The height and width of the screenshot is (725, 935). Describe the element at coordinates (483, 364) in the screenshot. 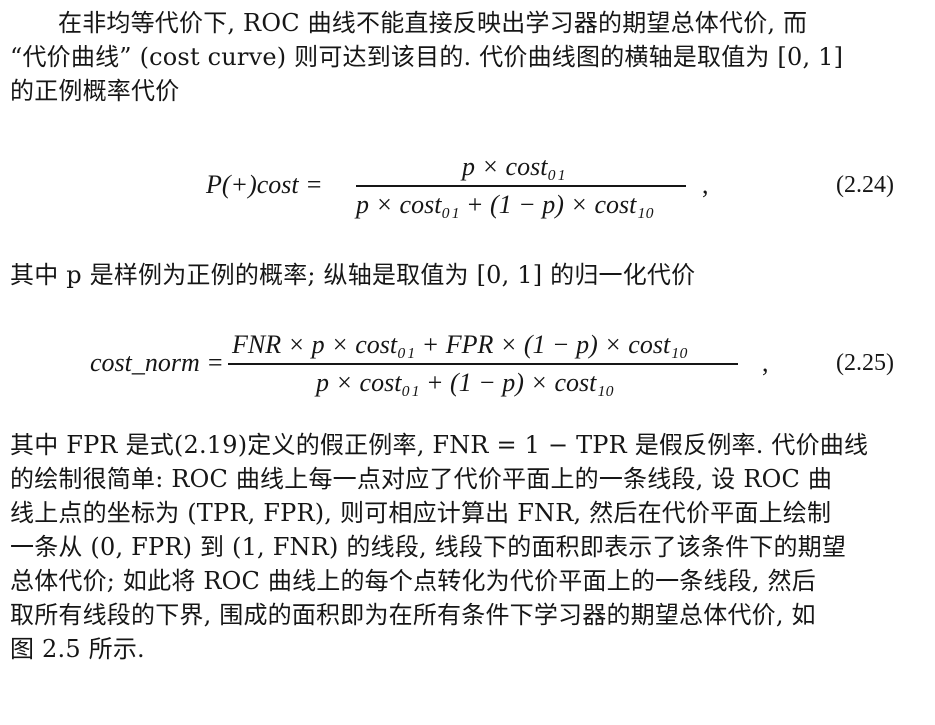

I see `equation-2-25-fraction-bar` at that location.